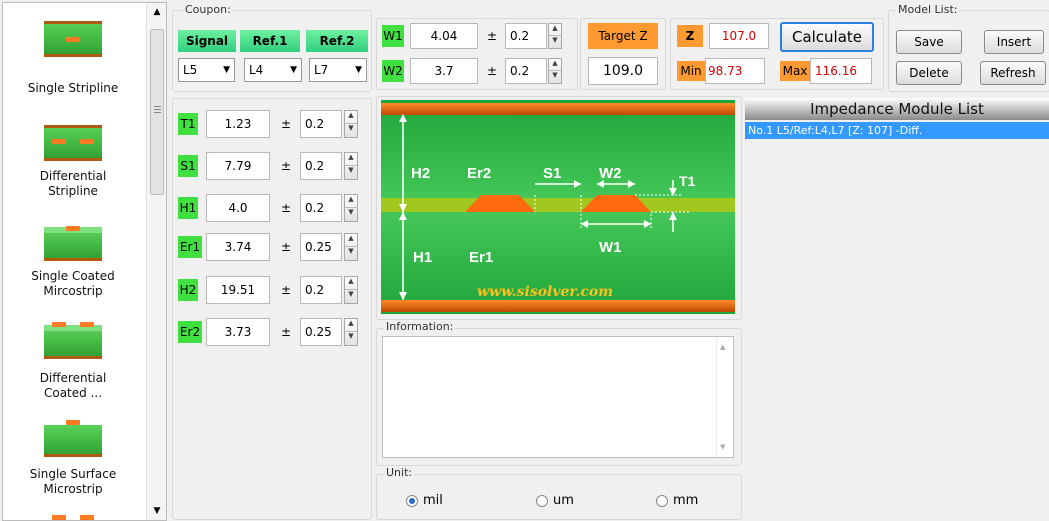  I want to click on er2-tolerance-field: 0.25, so click(321, 332).